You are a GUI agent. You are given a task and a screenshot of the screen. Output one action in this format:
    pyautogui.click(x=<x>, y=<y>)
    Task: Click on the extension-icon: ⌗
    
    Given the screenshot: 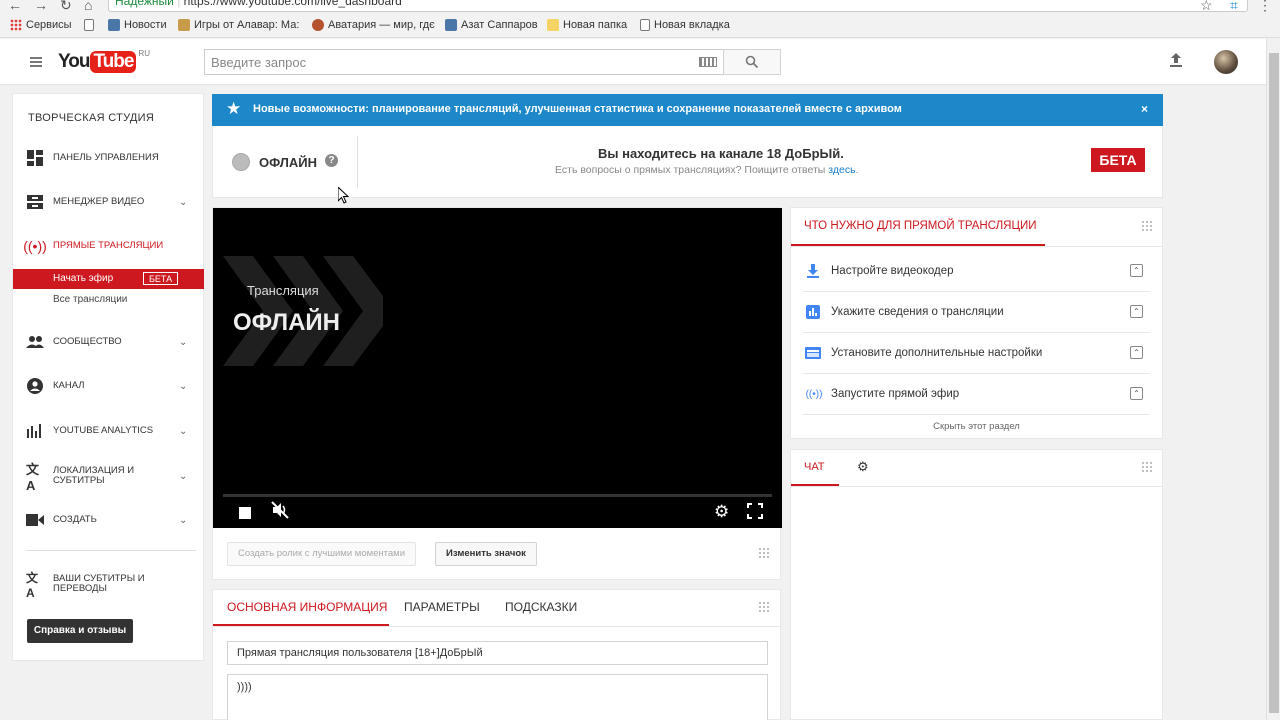 What is the action you would take?
    pyautogui.click(x=1234, y=7)
    